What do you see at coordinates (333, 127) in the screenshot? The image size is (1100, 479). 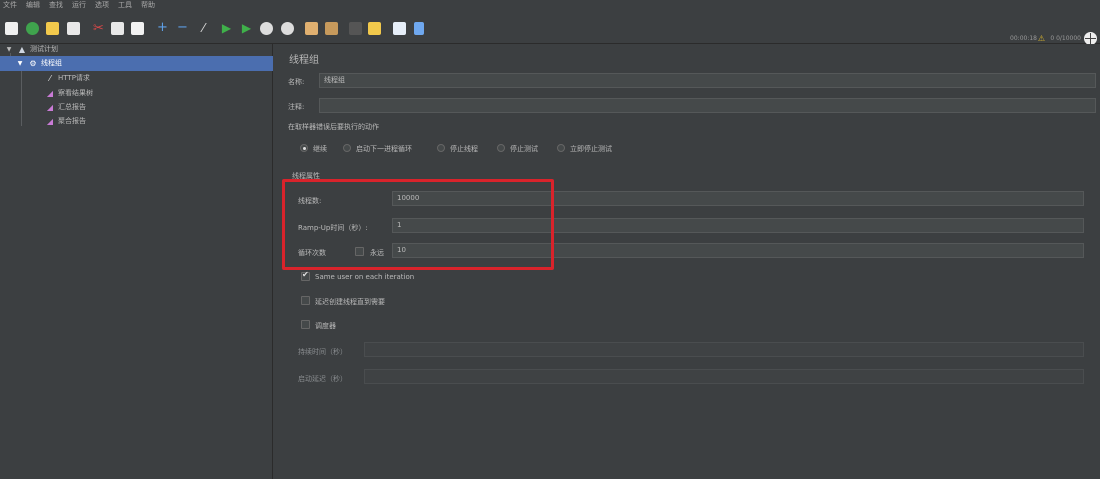 I see `error-action-label: 在取样器错误后要执行的动作` at bounding box center [333, 127].